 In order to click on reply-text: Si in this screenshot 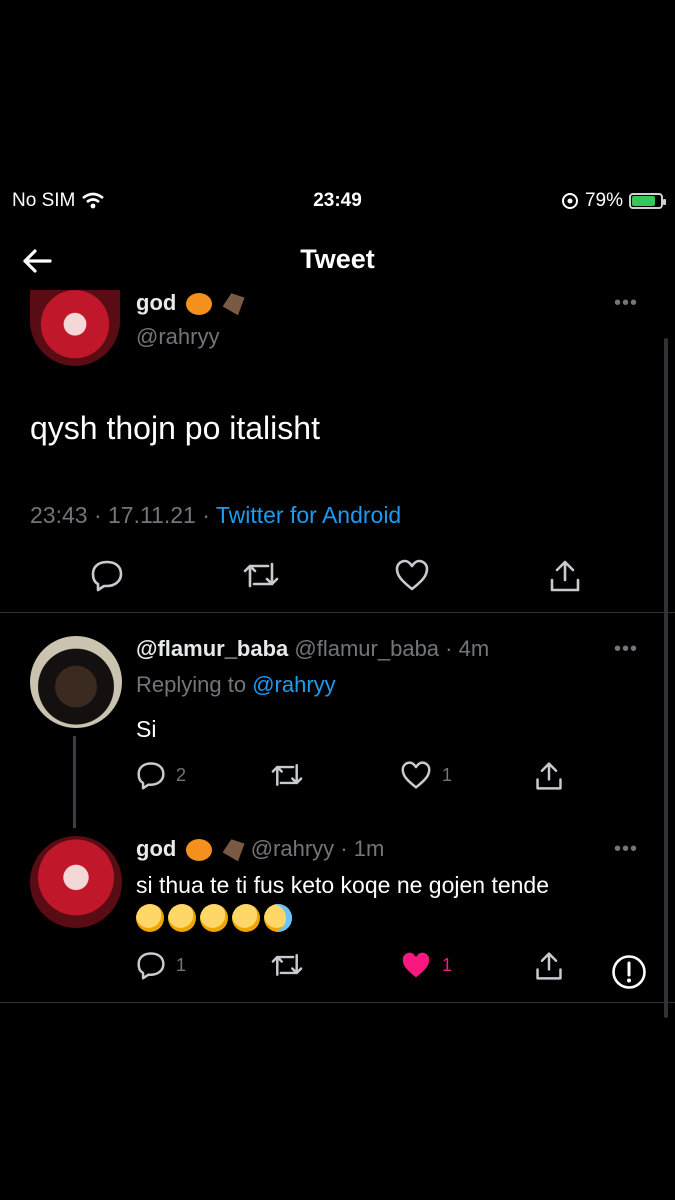, I will do `click(146, 729)`.